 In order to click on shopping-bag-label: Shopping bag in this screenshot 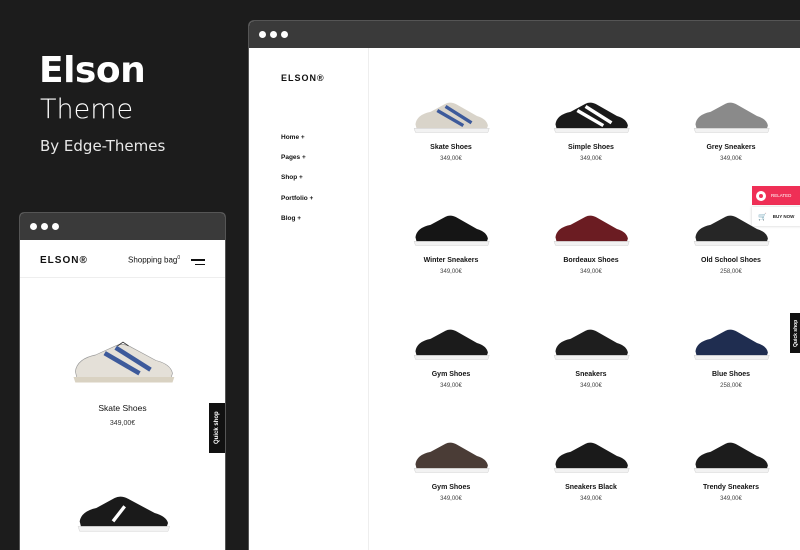, I will do `click(153, 260)`.